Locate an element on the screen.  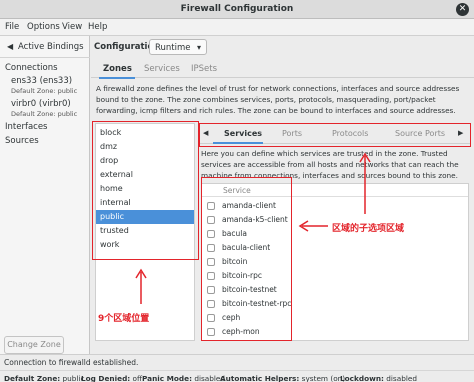
main-tabs: Zones Services IPSets is located at coordinates (282, 69).